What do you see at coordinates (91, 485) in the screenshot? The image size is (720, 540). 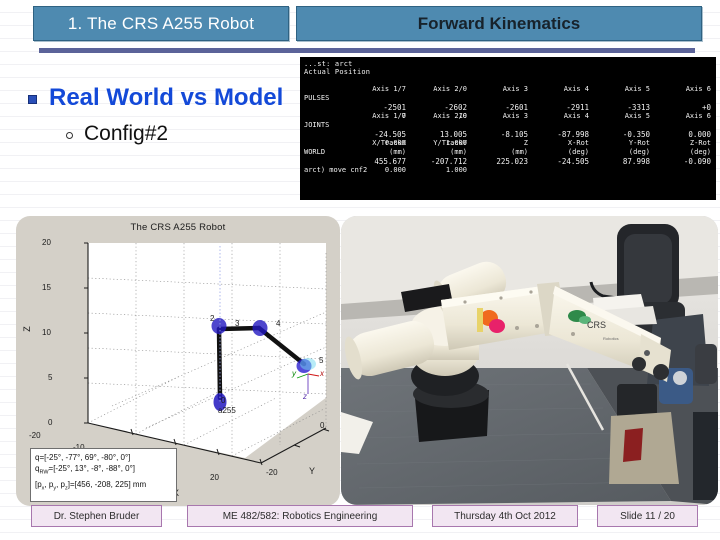 I see `annotation-position: [px, py, pz]=[456, -208, 225] mm` at bounding box center [91, 485].